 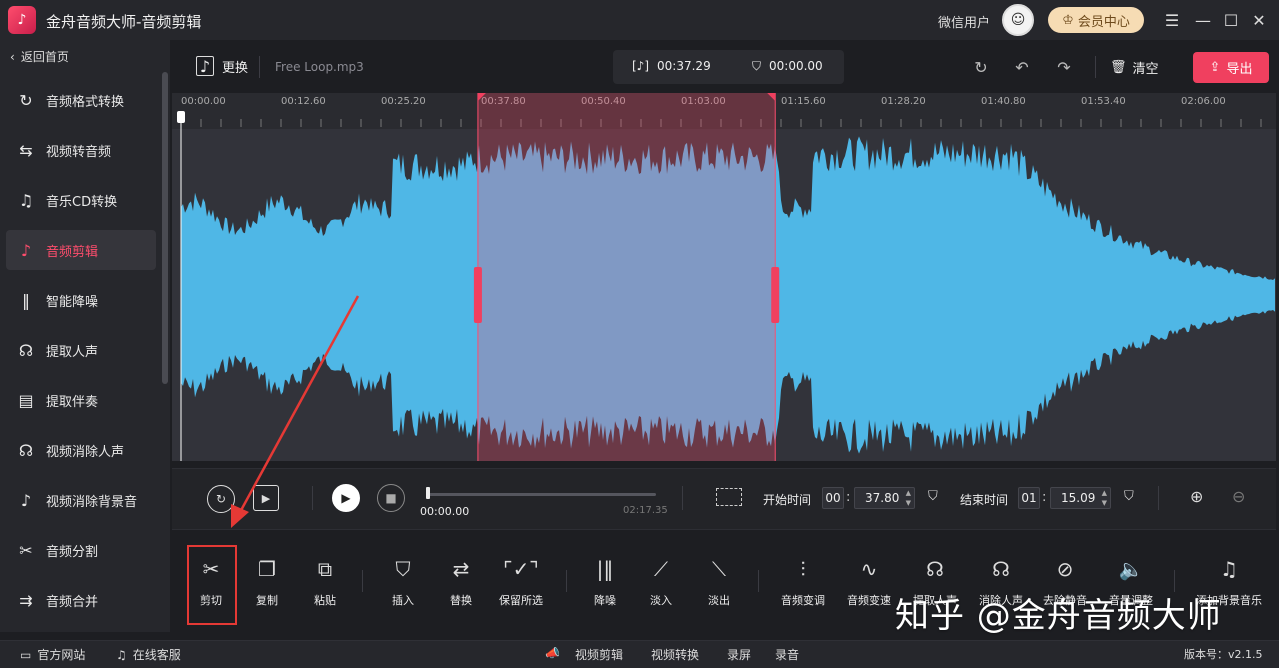 I want to click on undo-icon: ↶, so click(x=1022, y=67).